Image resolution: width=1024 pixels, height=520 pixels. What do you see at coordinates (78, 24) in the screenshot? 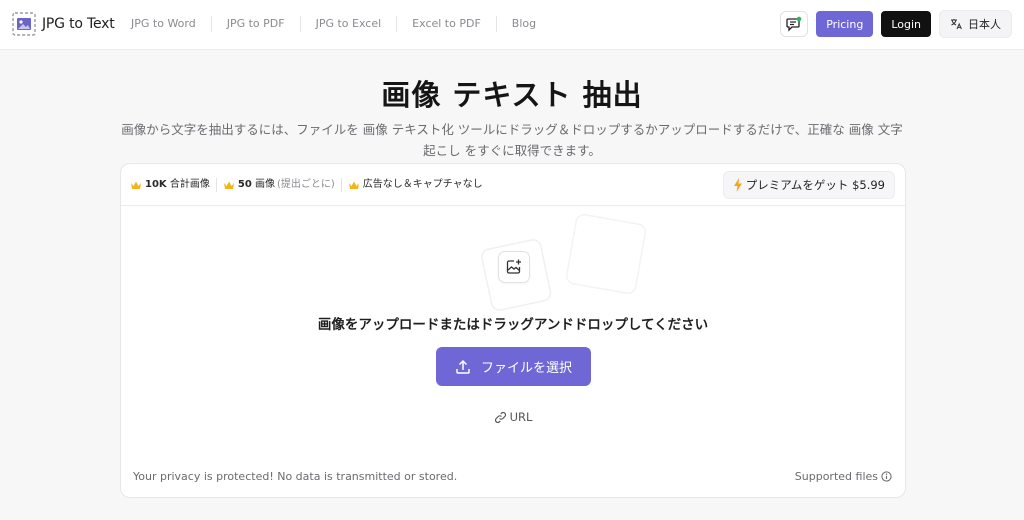
I see `brand-name: JPG to Text` at bounding box center [78, 24].